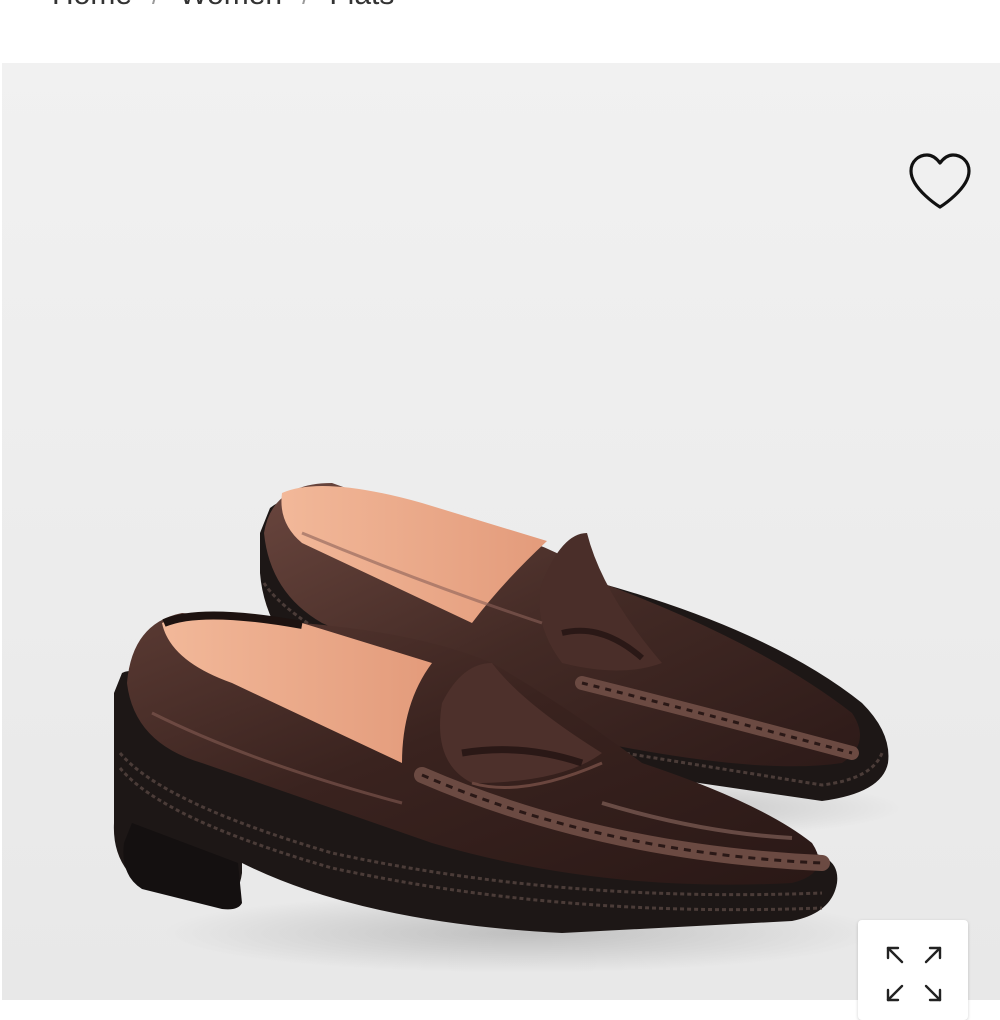 The width and height of the screenshot is (1000, 1020). I want to click on wishlist-button, so click(940, 182).